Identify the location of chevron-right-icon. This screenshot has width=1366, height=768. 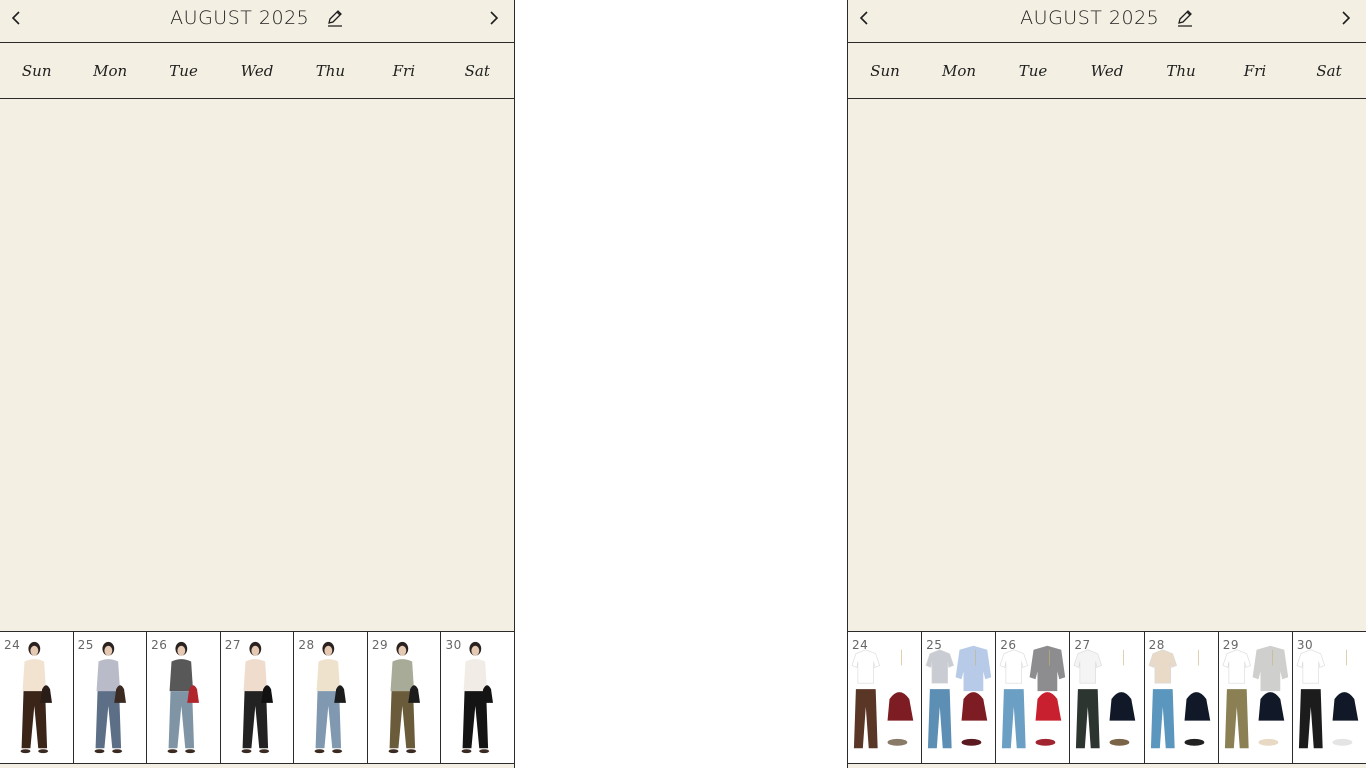
(494, 18).